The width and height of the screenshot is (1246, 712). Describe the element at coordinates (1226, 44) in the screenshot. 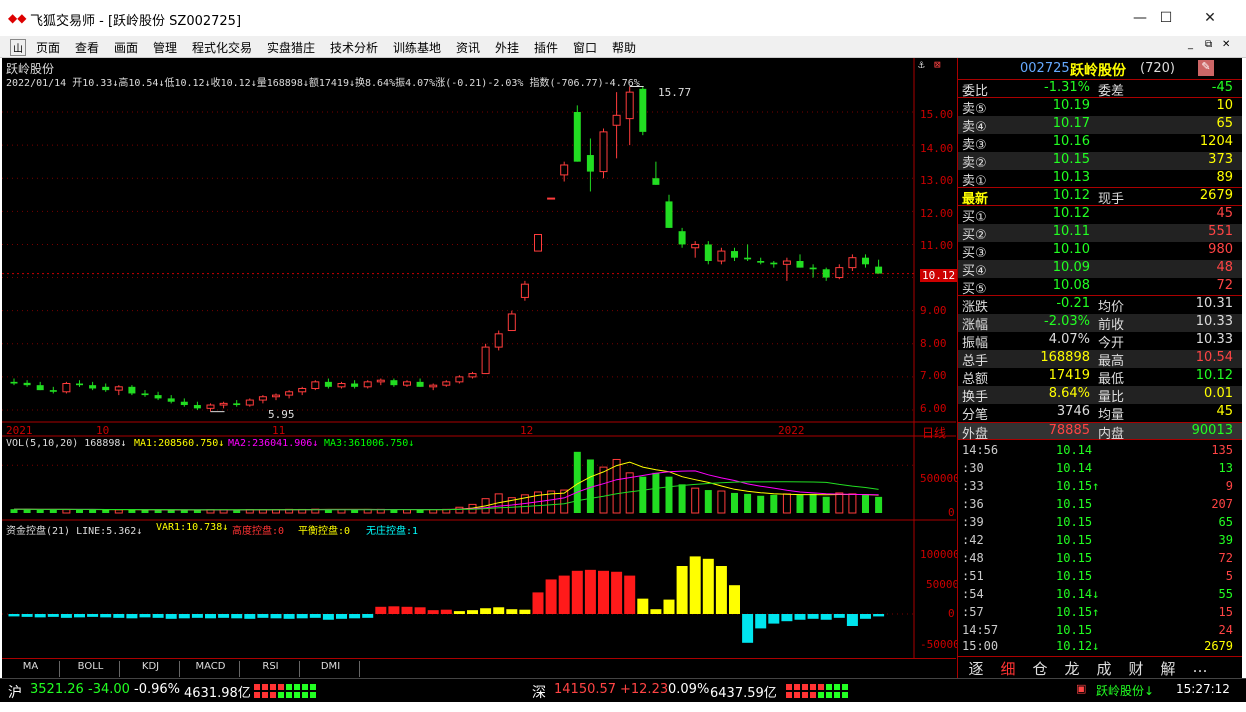

I see `mdi-close-icon: ✕` at that location.